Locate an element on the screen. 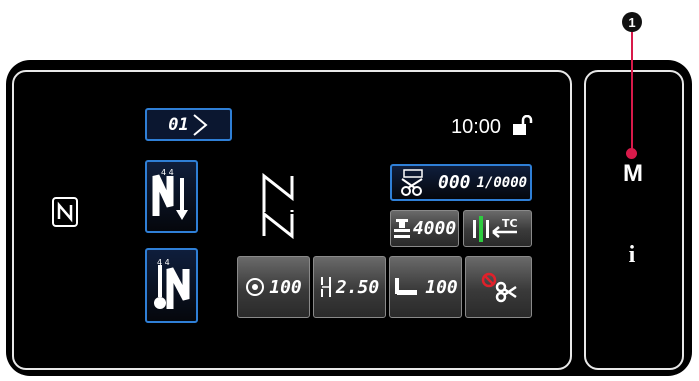 This screenshot has width=699, height=381. thread-clamp-icon: TC is located at coordinates (495, 228).